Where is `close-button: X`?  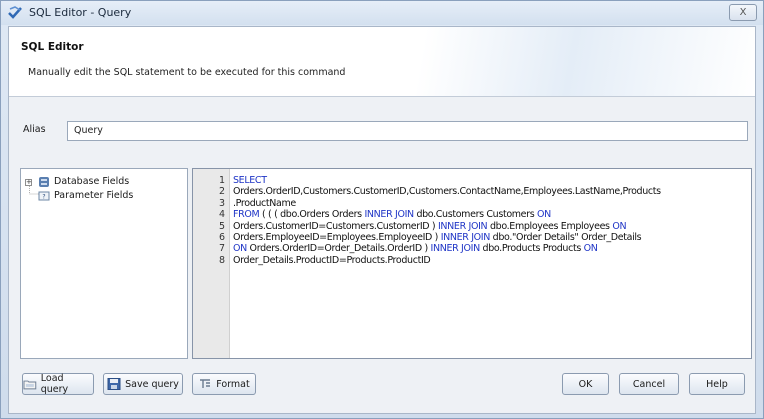 close-button: X is located at coordinates (743, 12).